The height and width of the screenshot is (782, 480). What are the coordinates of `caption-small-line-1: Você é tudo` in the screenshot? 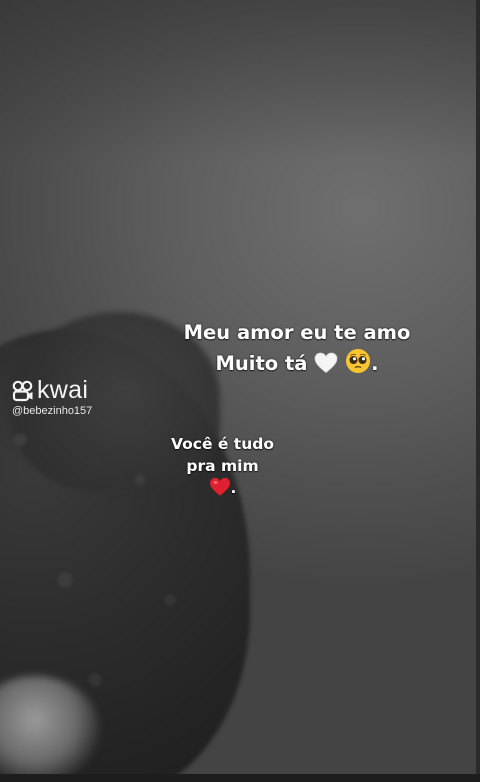 It's located at (222, 444).